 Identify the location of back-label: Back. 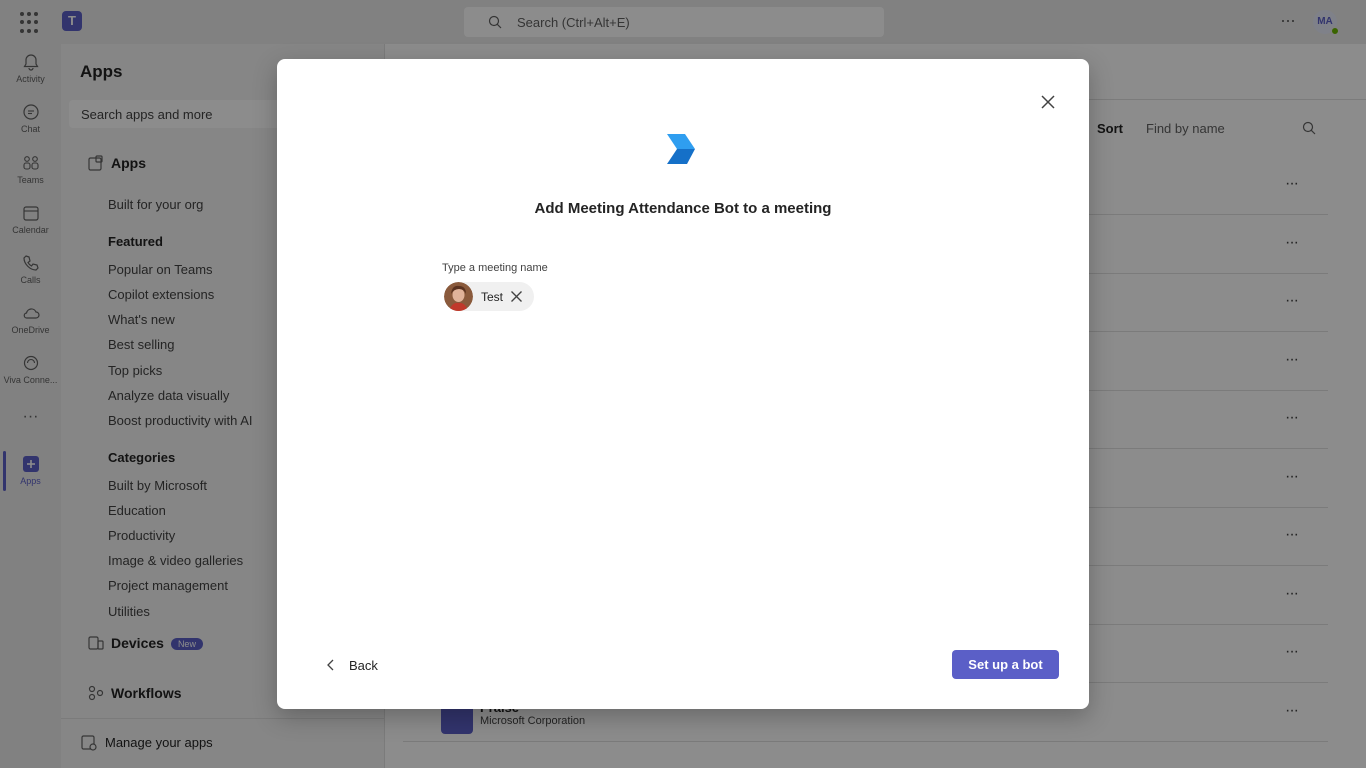
(363, 665).